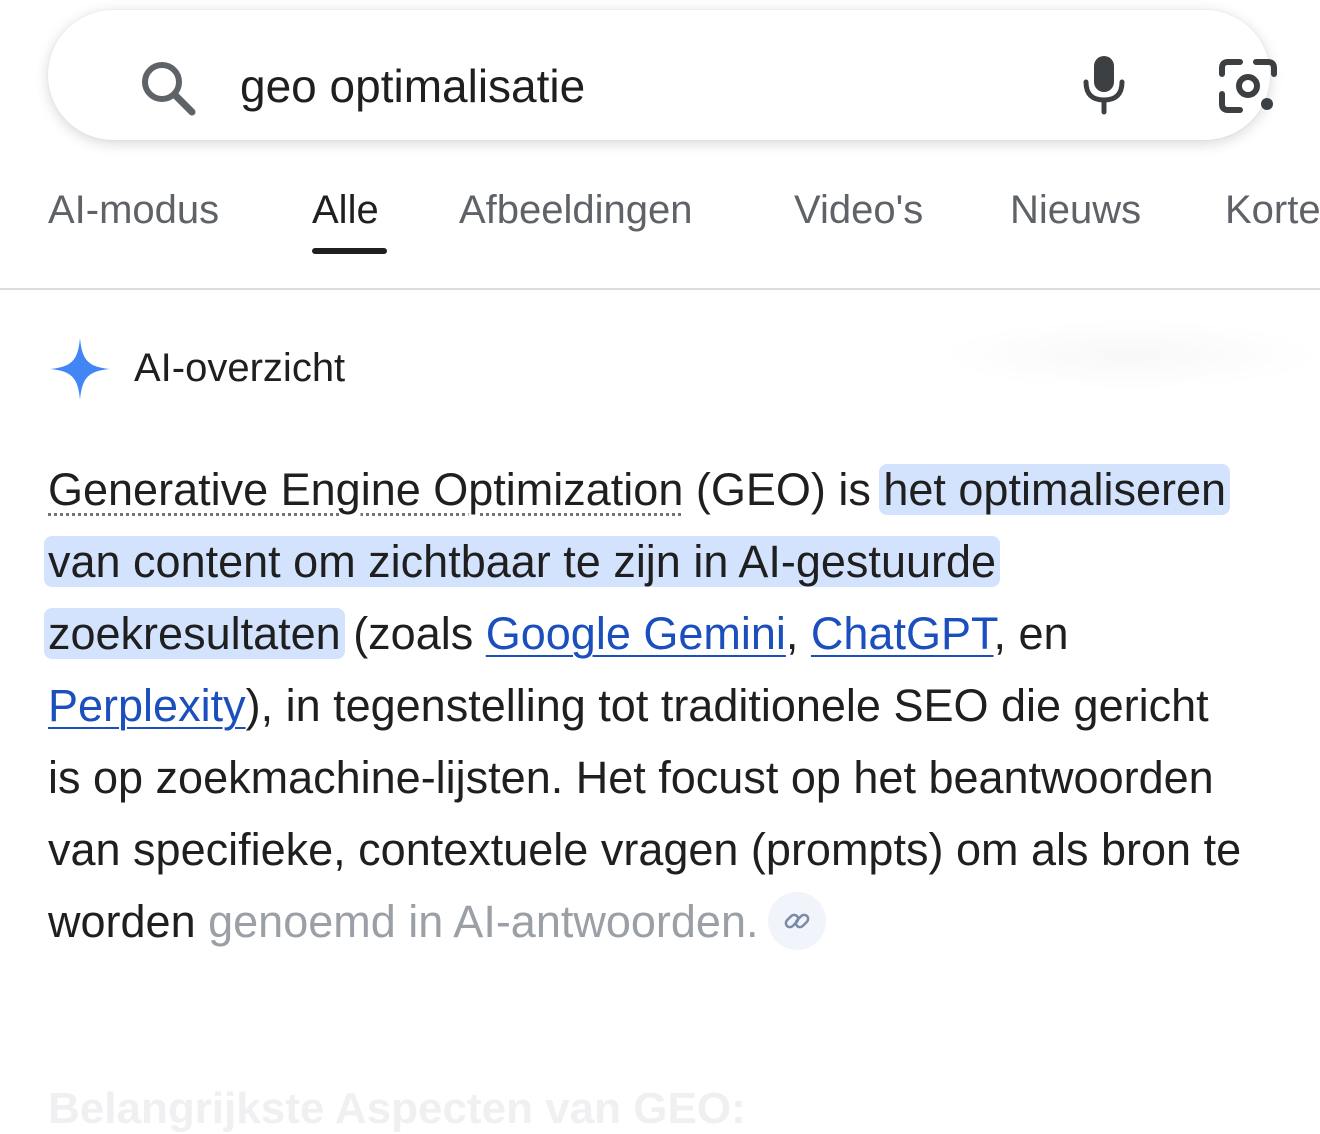  Describe the element at coordinates (168, 88) in the screenshot. I see `search-icon` at that location.